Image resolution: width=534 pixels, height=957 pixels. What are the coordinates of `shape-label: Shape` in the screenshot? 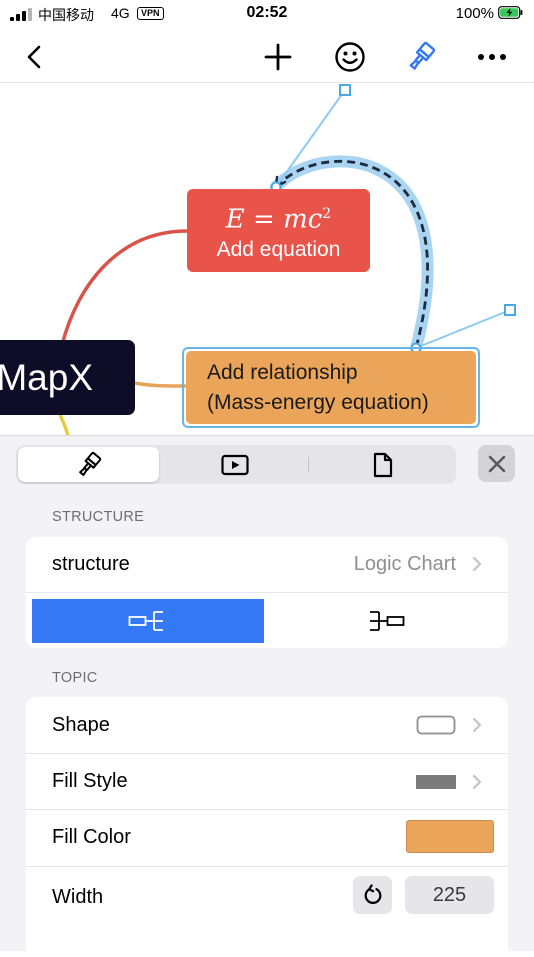 It's located at (81, 725).